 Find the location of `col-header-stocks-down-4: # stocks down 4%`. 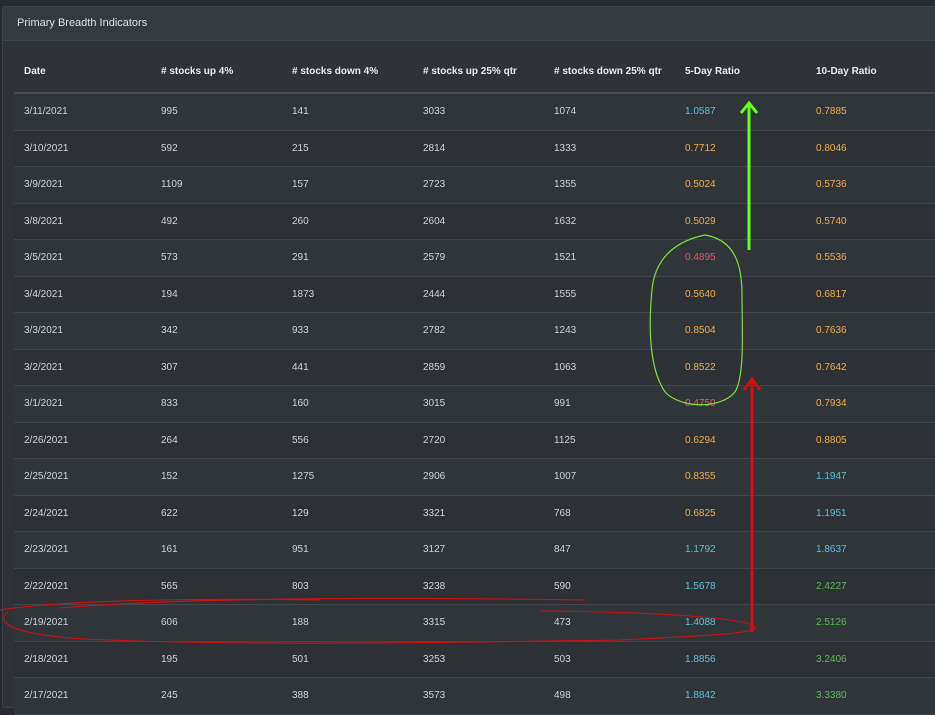

col-header-stocks-down-4: # stocks down 4% is located at coordinates (347, 72).